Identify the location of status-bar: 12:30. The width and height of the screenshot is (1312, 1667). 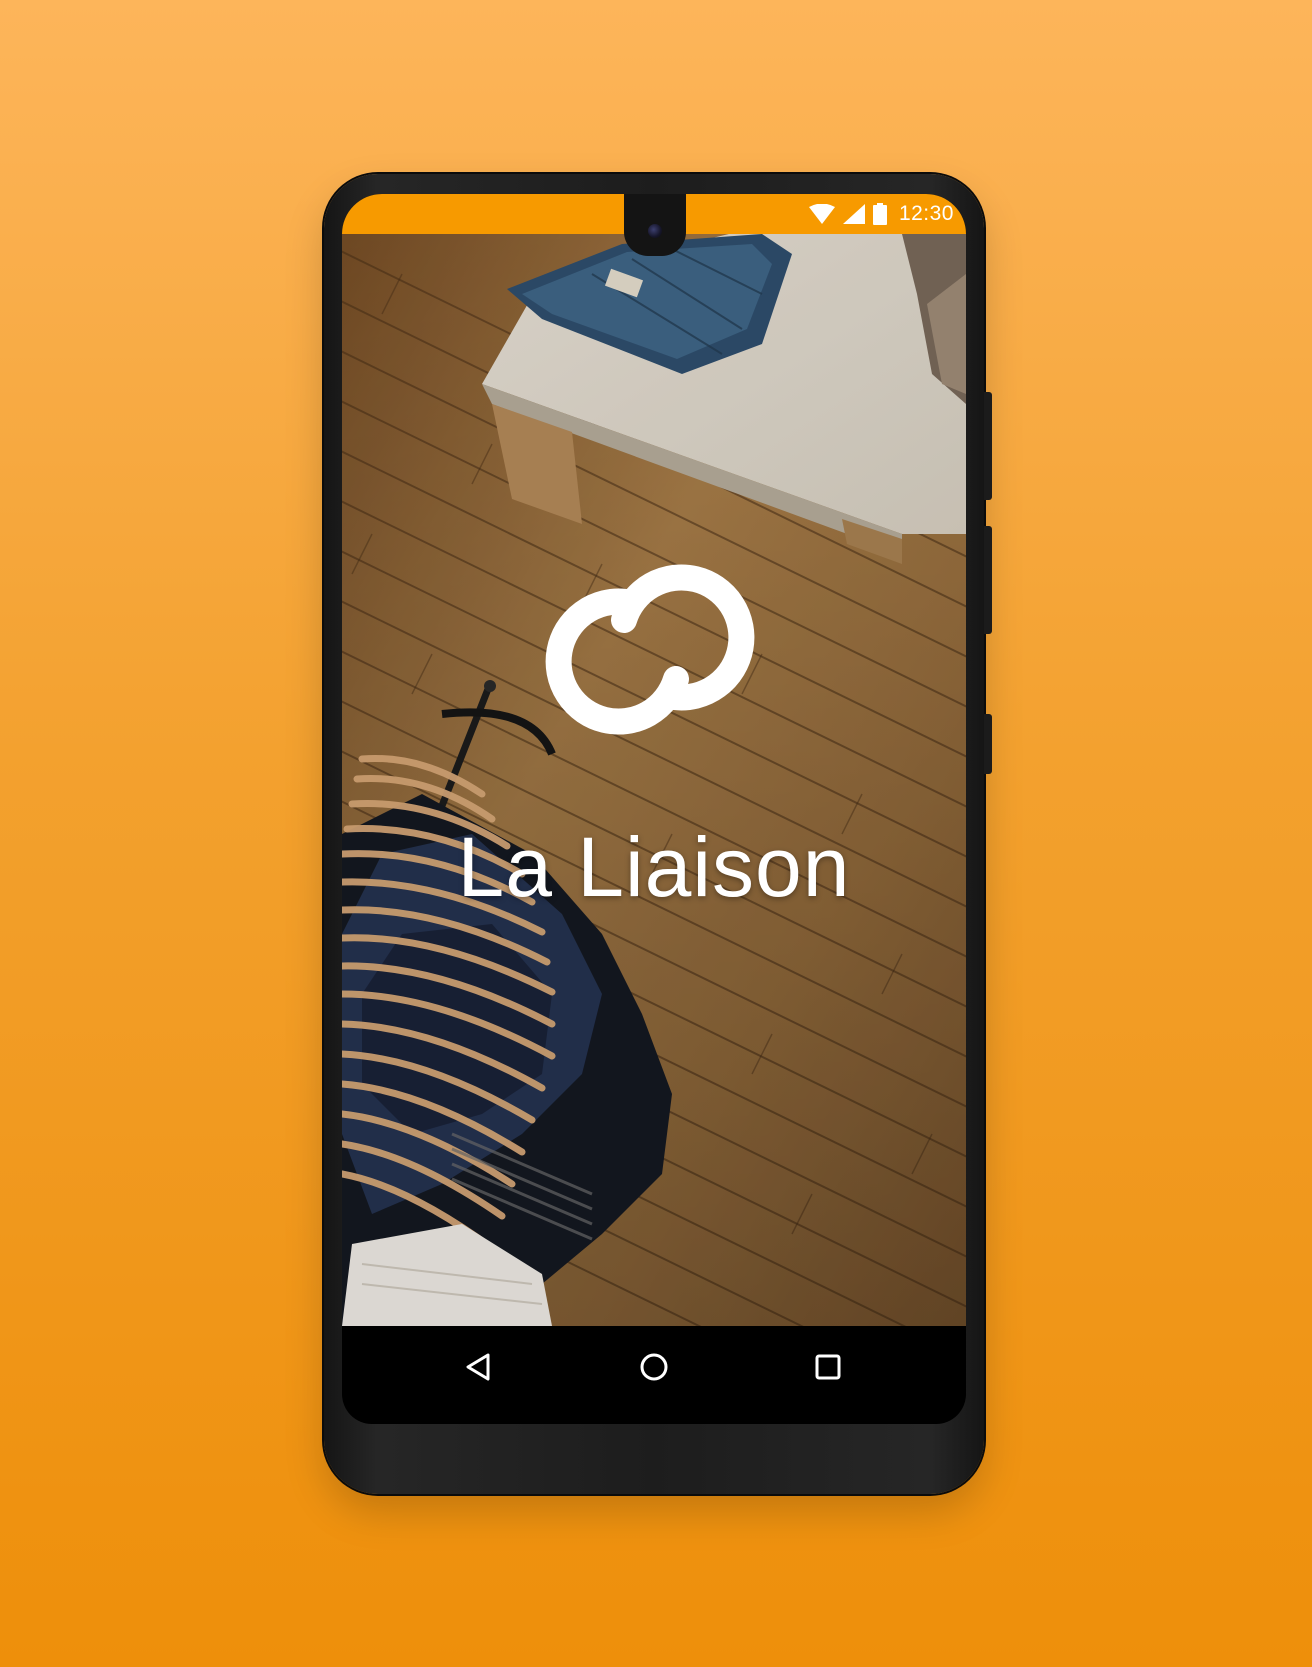
(654, 225).